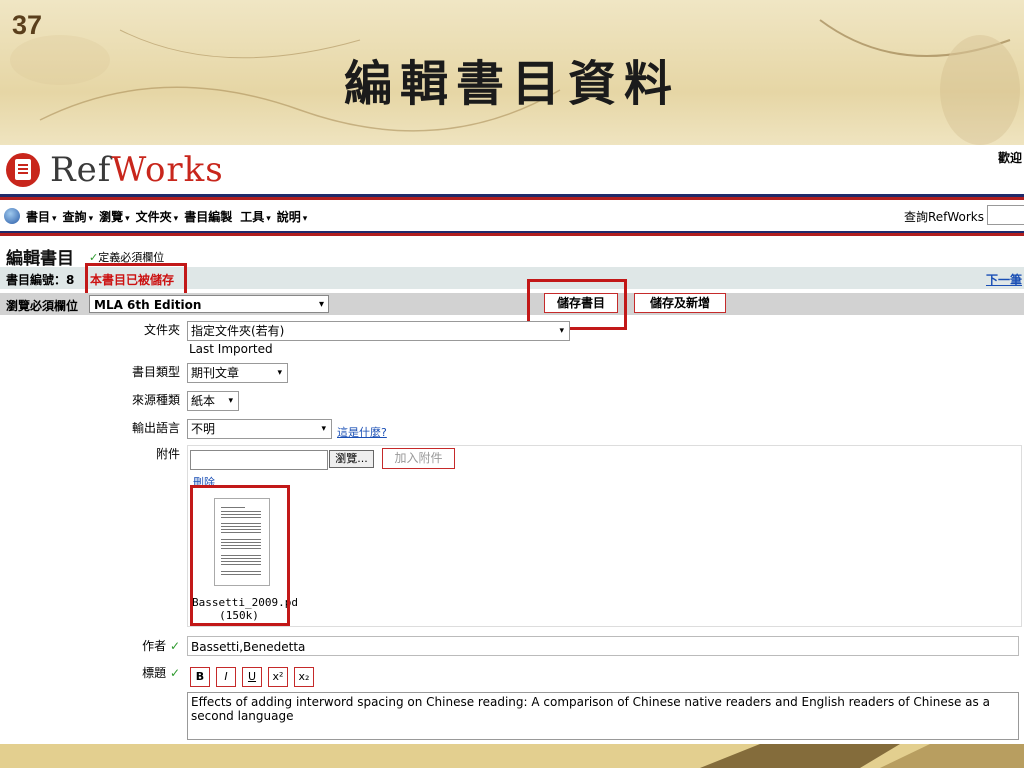 This screenshot has width=1024, height=768. Describe the element at coordinates (252, 677) in the screenshot. I see `underline-button: U` at that location.